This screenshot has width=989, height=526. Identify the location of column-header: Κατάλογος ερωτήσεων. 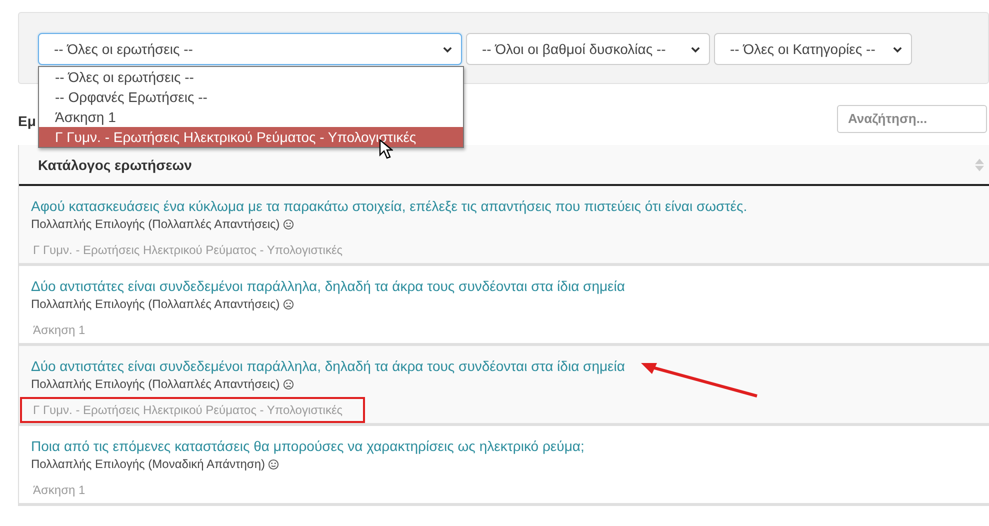
(115, 164).